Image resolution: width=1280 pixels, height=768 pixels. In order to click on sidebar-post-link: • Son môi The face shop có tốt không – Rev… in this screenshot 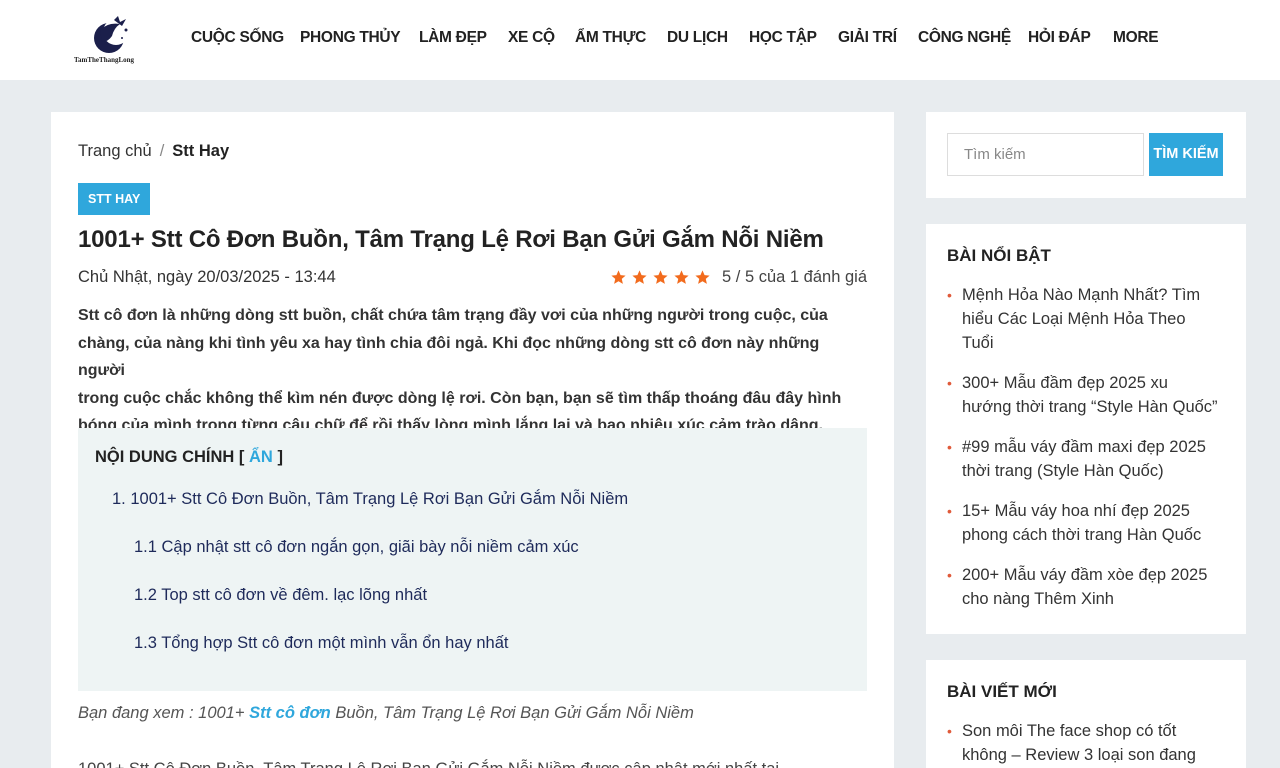, I will do `click(1089, 743)`.